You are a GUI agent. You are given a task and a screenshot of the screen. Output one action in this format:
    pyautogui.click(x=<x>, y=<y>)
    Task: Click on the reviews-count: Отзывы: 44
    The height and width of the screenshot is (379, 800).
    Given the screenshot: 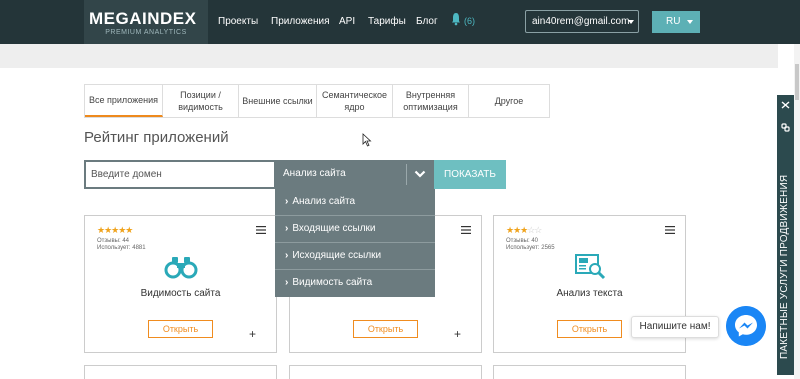 What is the action you would take?
    pyautogui.click(x=113, y=241)
    